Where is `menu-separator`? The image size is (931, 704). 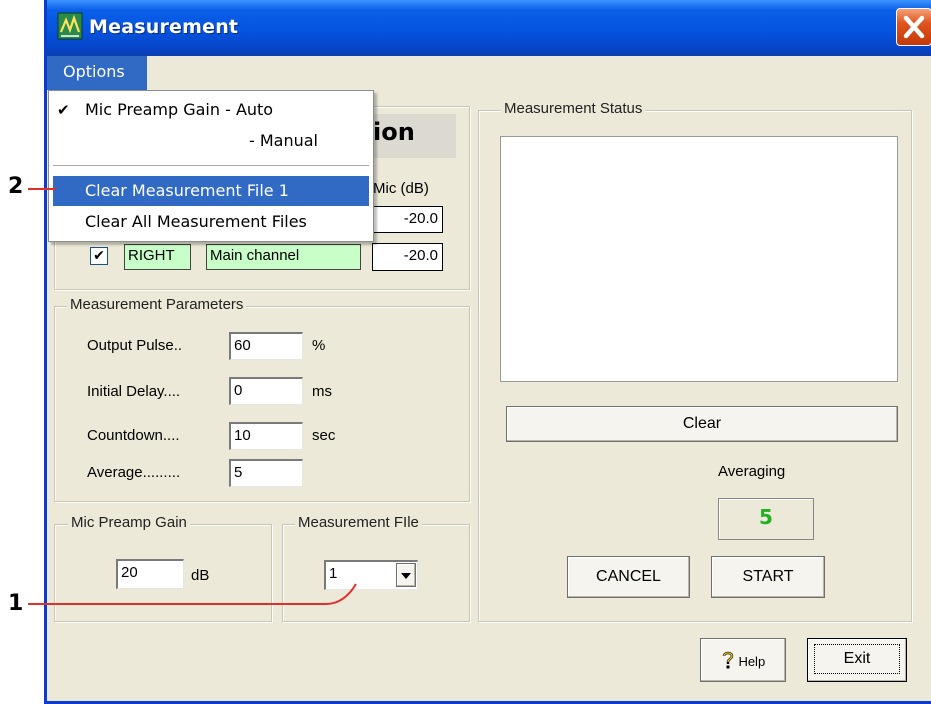
menu-separator is located at coordinates (211, 166).